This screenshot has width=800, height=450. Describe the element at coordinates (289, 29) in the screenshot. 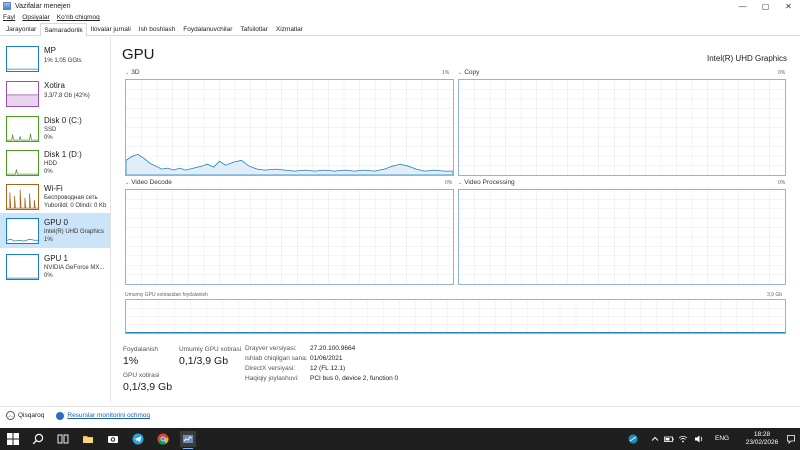

I see `tab-services: Xizmatlar` at that location.